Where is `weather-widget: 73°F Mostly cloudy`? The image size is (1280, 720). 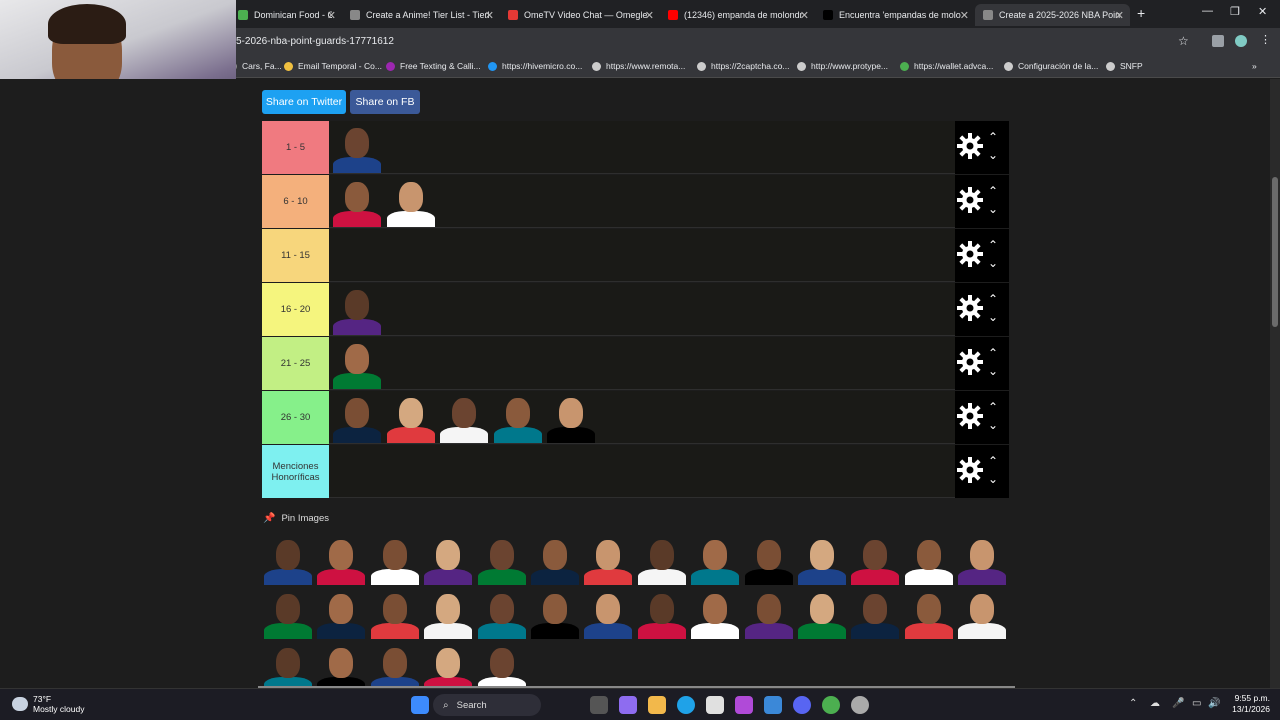
weather-widget: 73°F Mostly cloudy is located at coordinates (48, 704).